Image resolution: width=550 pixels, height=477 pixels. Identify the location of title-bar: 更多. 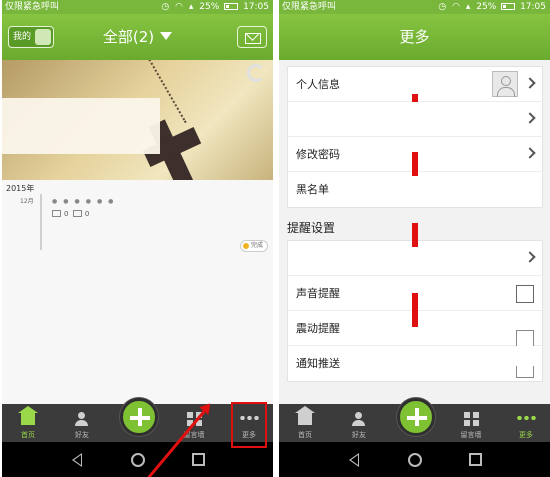
(414, 37).